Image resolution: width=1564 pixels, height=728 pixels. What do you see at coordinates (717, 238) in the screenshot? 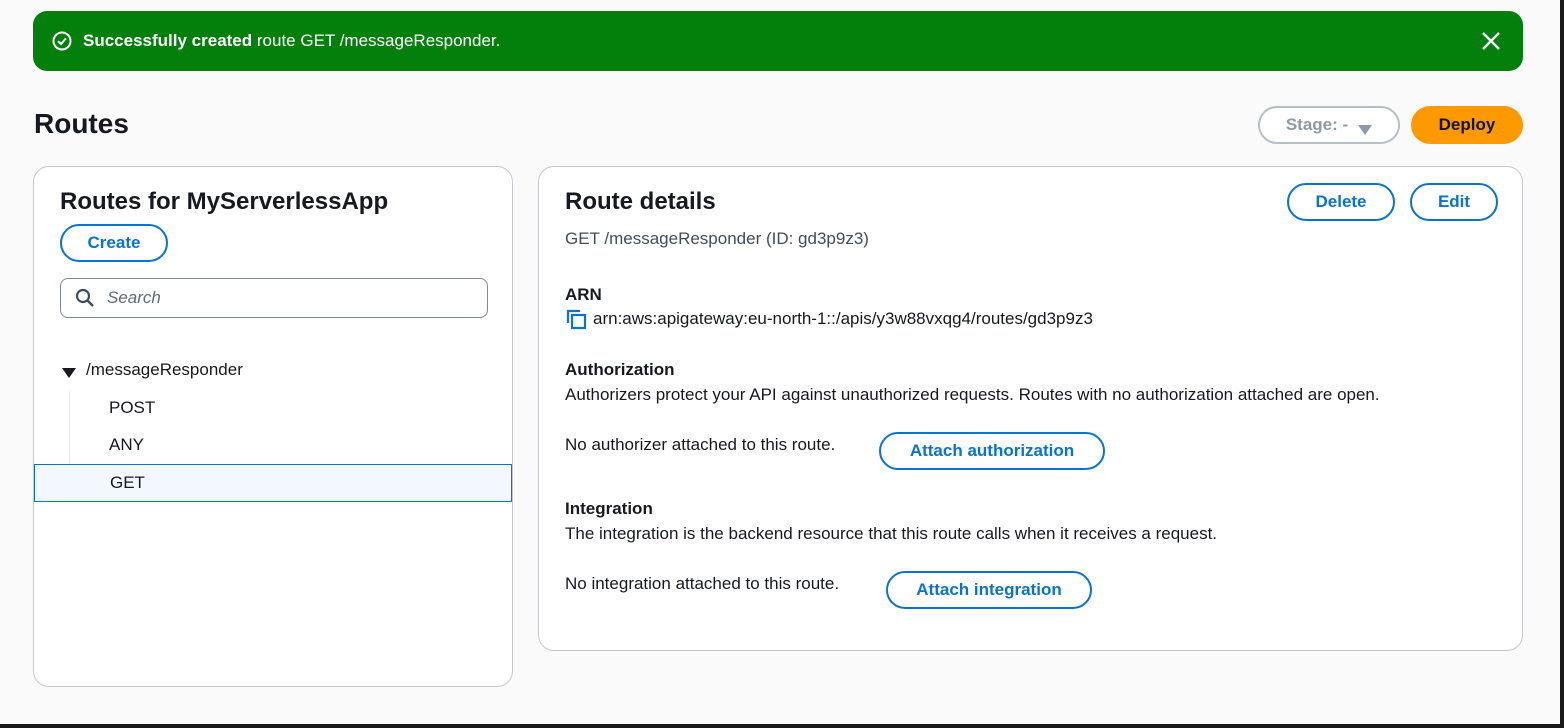
I see `route-subtitle: GET /messageResponder (ID: gd3p9z3)` at bounding box center [717, 238].